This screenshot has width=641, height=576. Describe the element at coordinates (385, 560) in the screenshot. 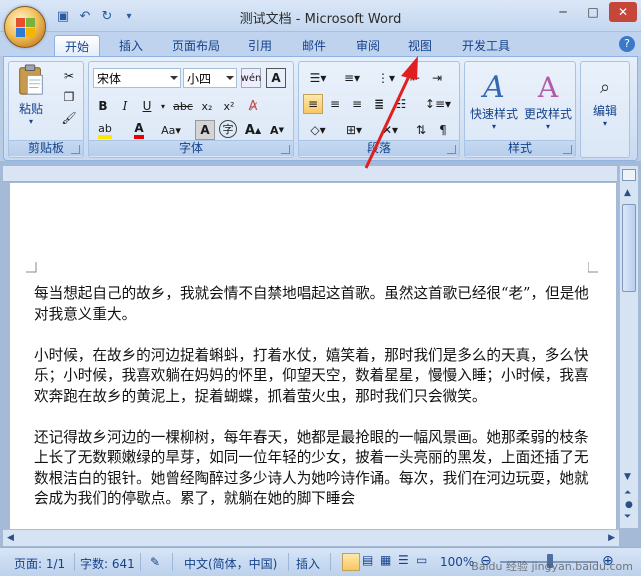

I see `web-layout-view-icon: ▦` at that location.